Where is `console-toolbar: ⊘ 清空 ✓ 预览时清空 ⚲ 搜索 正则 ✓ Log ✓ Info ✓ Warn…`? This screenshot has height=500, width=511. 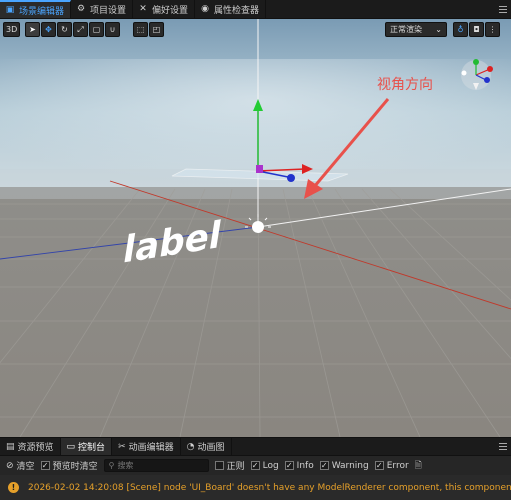
console-toolbar: ⊘ 清空 ✓ 预览时清空 ⚲ 搜索 正则 ✓ Log ✓ Info ✓ Warn… is located at coordinates (255, 465).